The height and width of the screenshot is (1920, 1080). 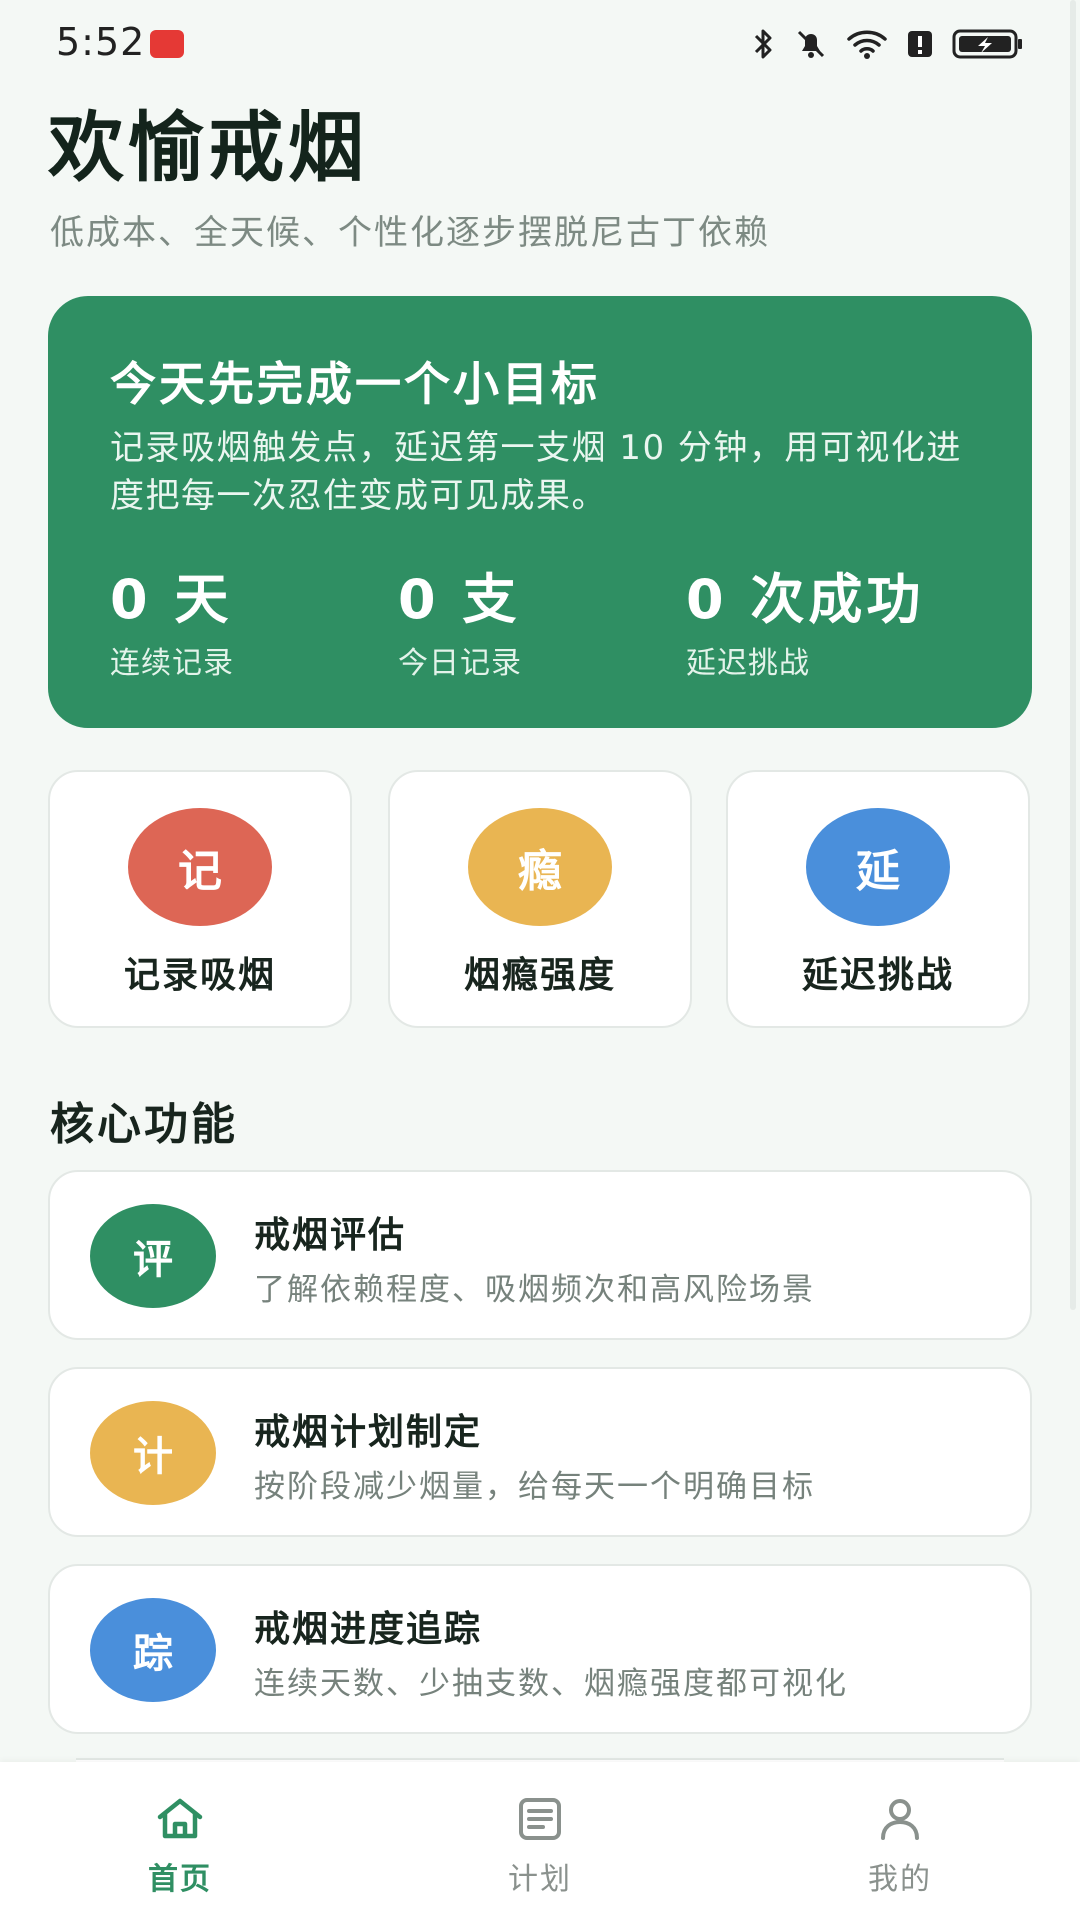 I want to click on feature-progress-tracking: 踪 戒烟进度追踪 连续天数、少抽支数、烟瘾强度都可视化, so click(x=540, y=1649).